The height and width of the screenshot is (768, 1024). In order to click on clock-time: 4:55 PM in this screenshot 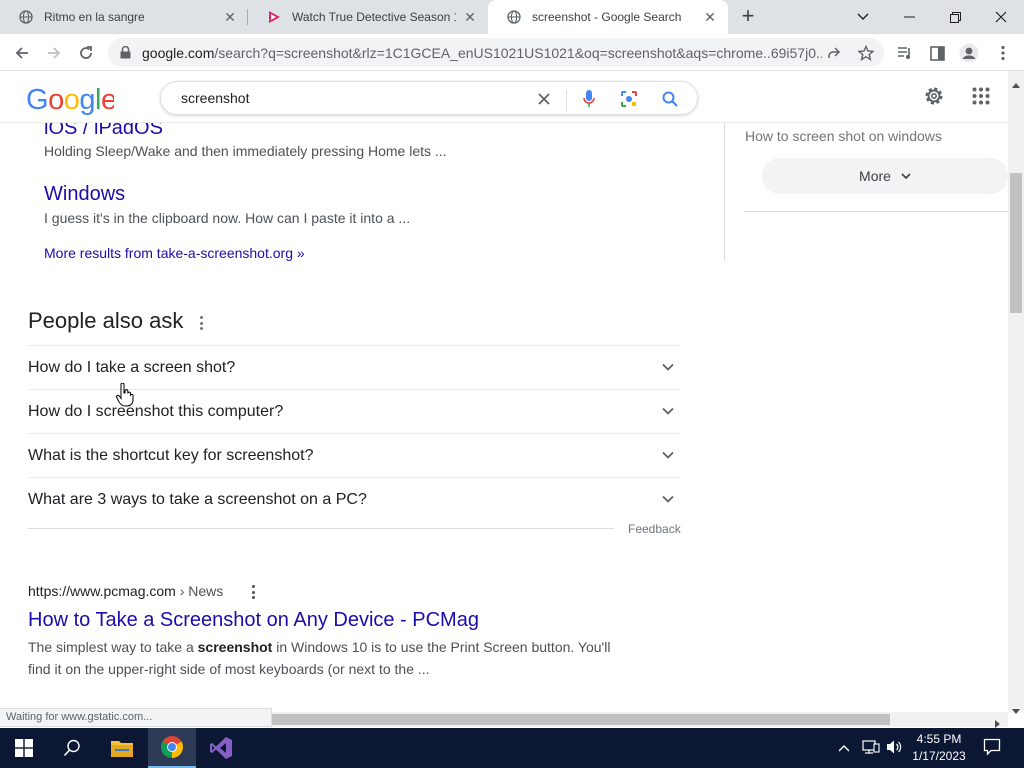, I will do `click(939, 739)`.